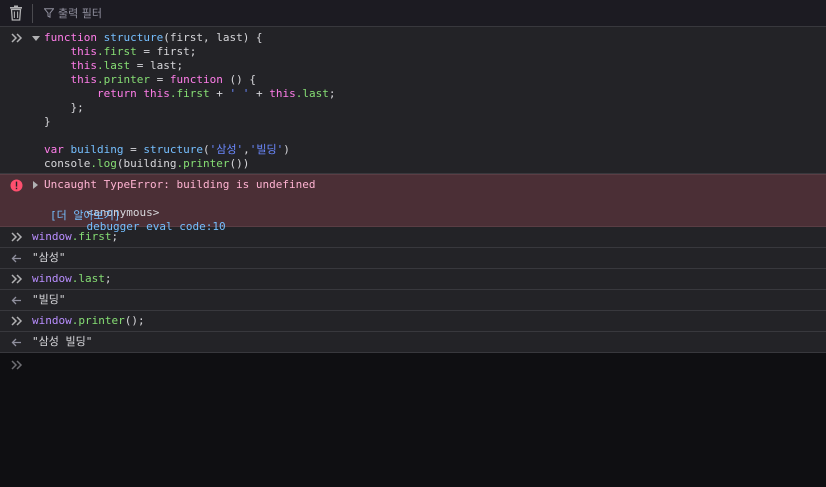 The height and width of the screenshot is (487, 826). I want to click on code-token: };, so click(64, 107).